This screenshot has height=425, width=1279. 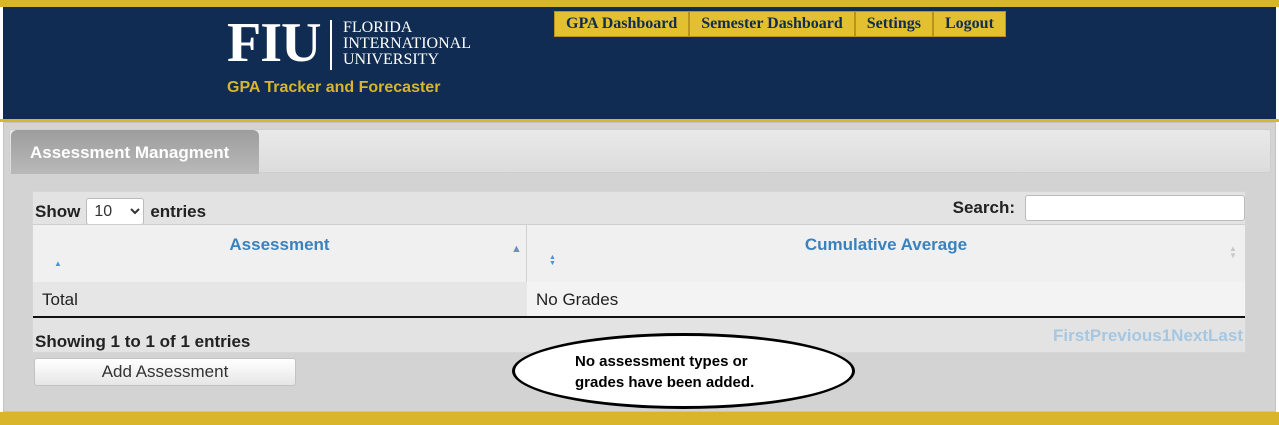 I want to click on search-label: Search:, so click(x=983, y=207).